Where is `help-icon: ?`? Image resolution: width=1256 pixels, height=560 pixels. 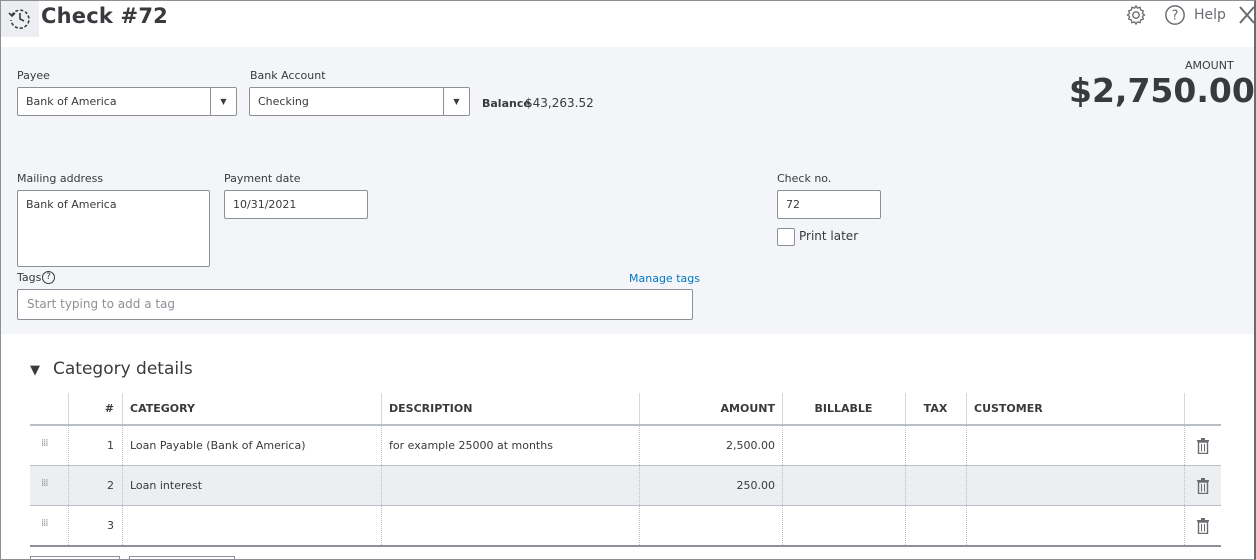 help-icon: ? is located at coordinates (1175, 15).